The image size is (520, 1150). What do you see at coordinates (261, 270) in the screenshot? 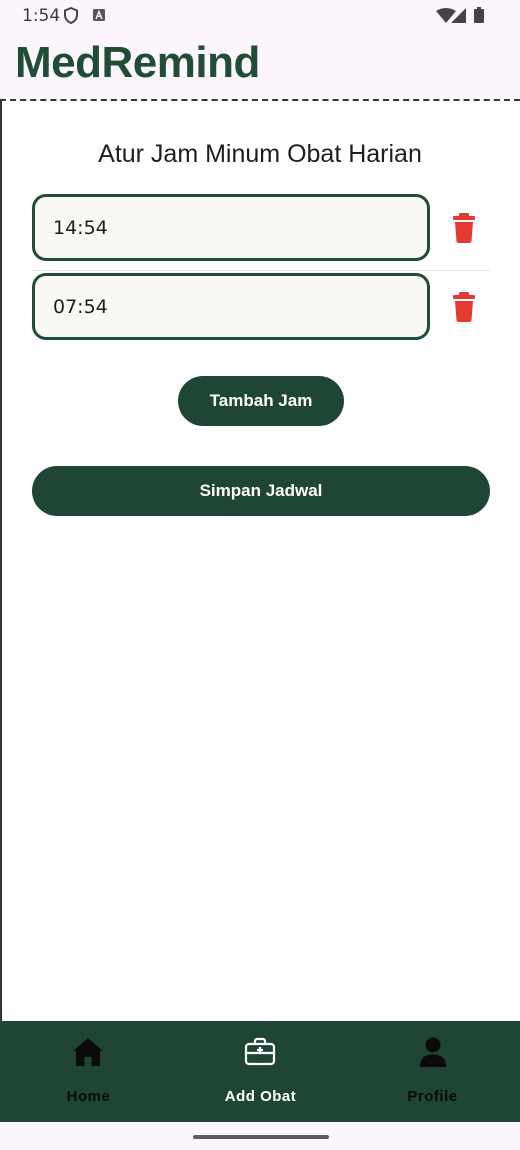
I see `row-divider` at bounding box center [261, 270].